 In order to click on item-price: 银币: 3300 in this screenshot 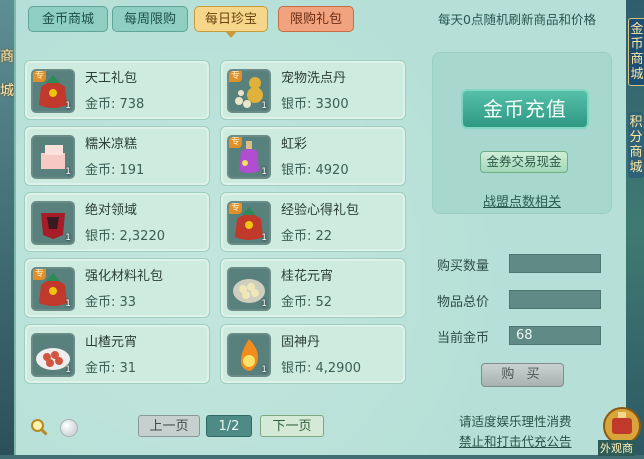, I will do `click(315, 104)`.